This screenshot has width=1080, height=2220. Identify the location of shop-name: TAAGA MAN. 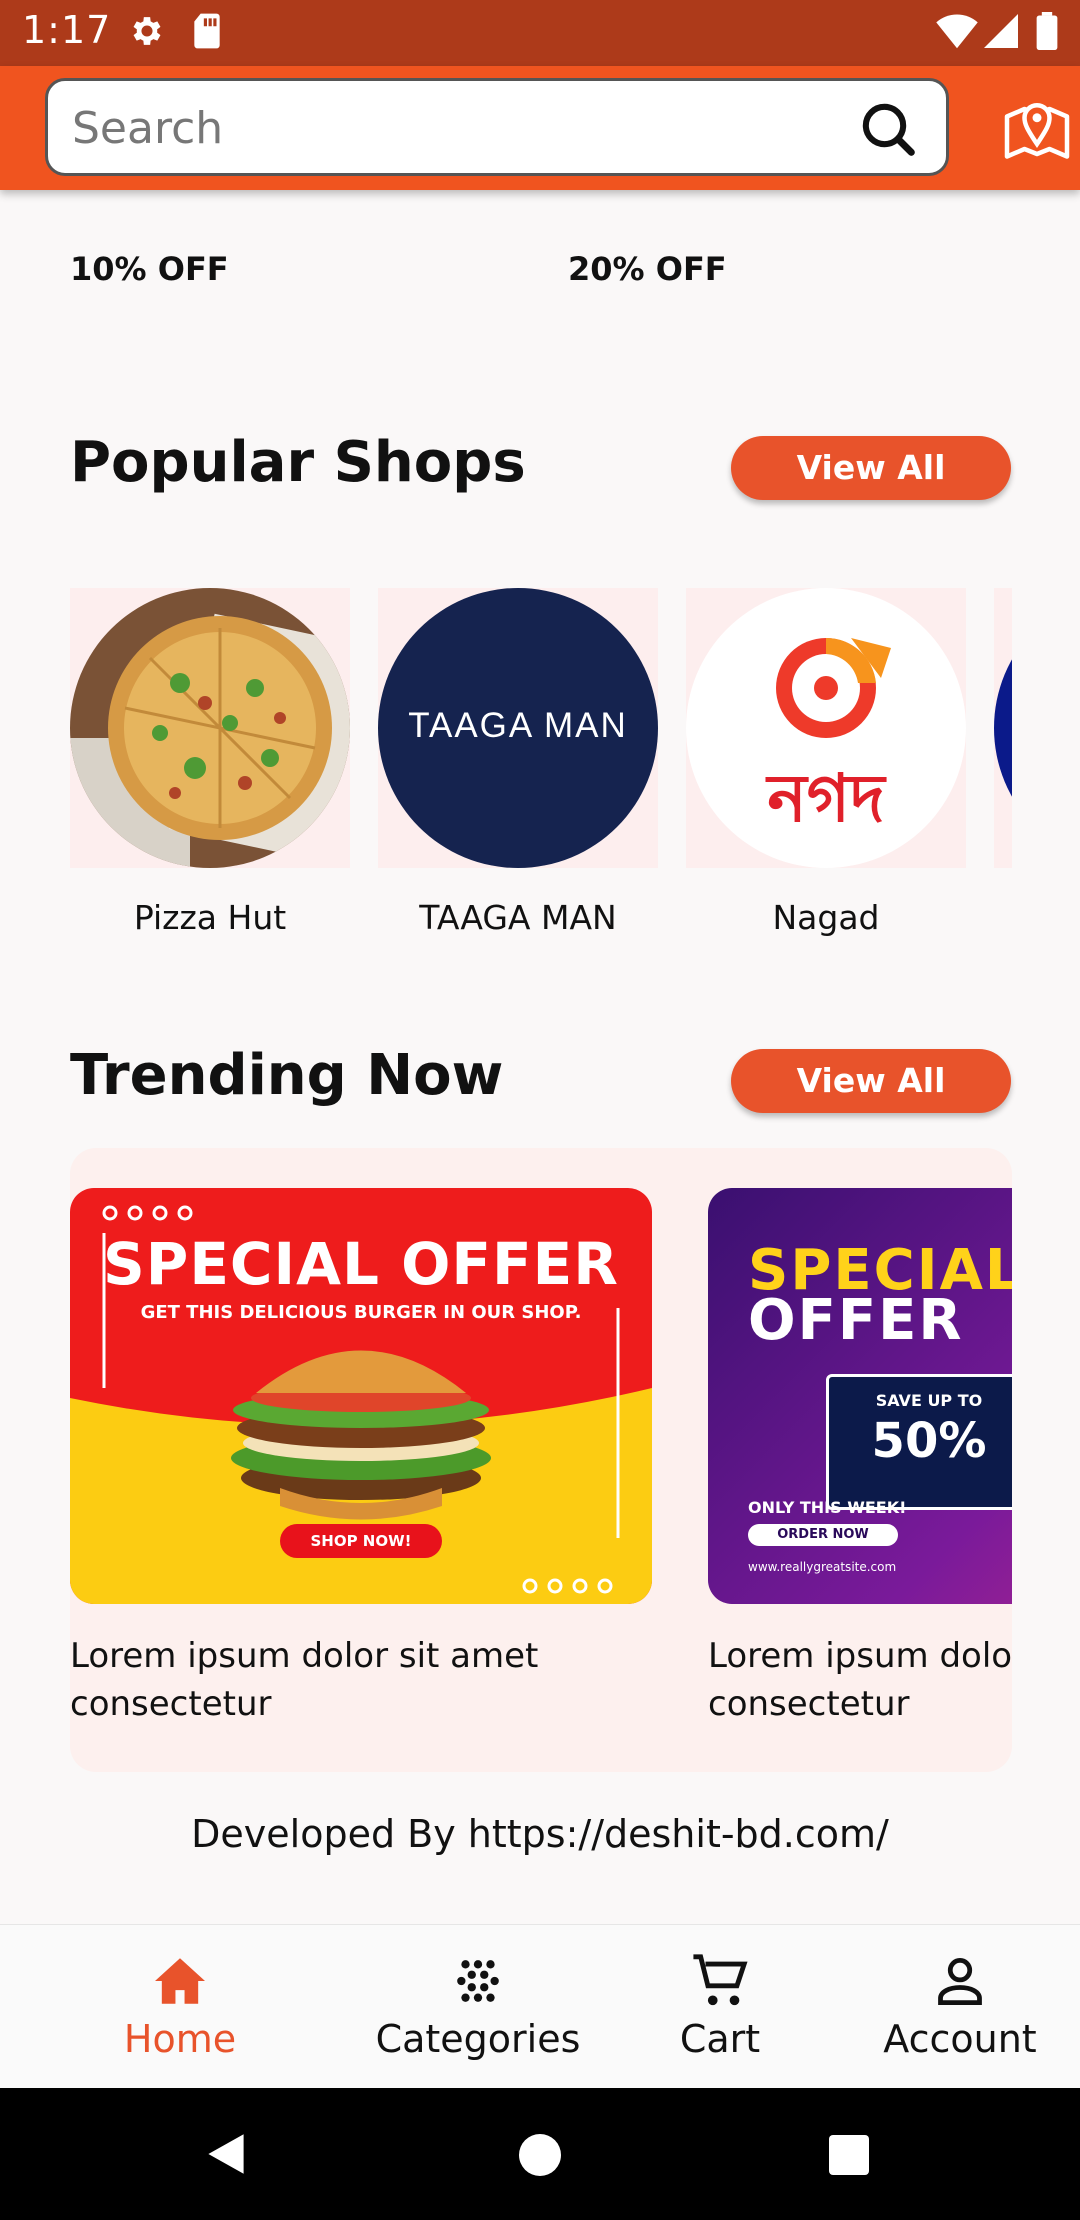
(518, 917).